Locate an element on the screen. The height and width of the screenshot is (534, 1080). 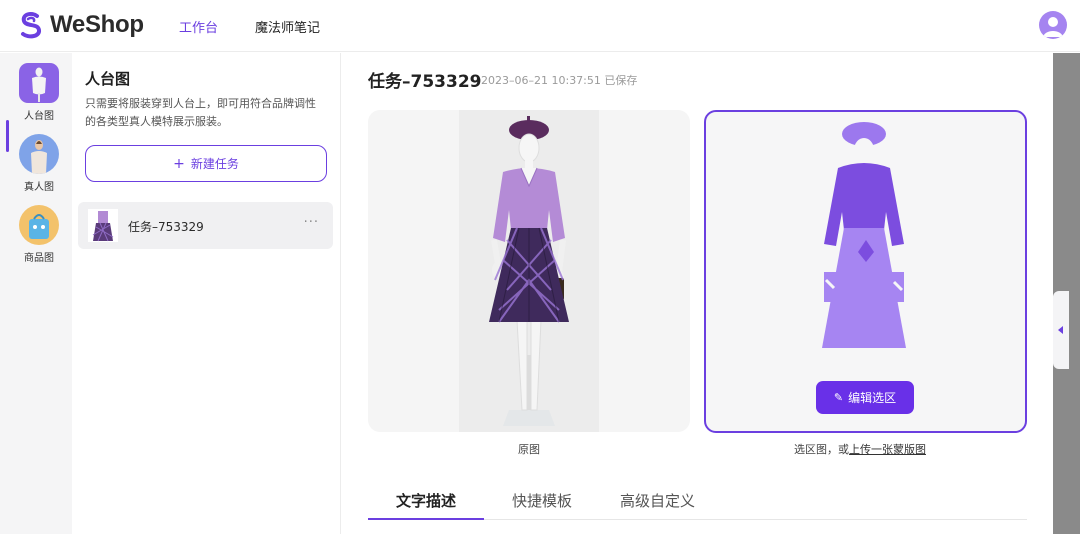
mannequin-thumbnail is located at coordinates (39, 83).